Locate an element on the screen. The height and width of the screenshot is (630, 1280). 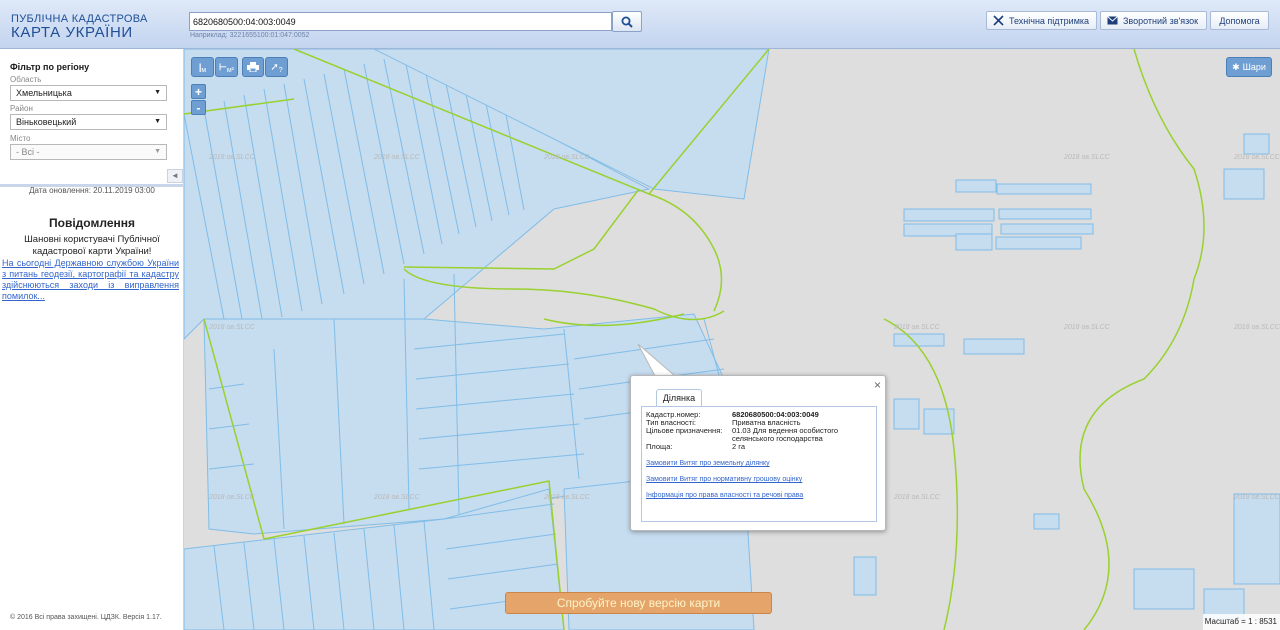
field-value-area: 2 га is located at coordinates (738, 446).